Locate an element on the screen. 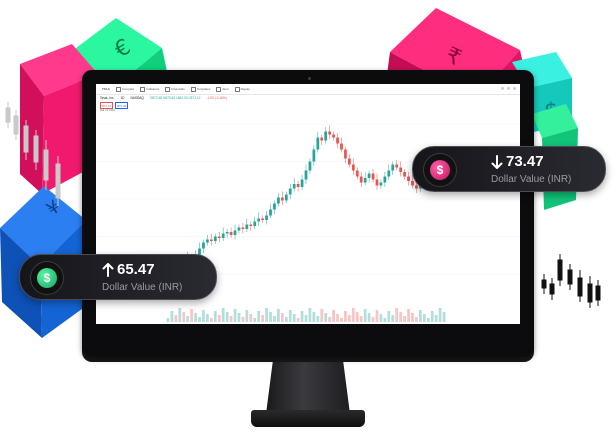 The width and height of the screenshot is (616, 439). dollar-value-amount: 73.47 is located at coordinates (525, 161).